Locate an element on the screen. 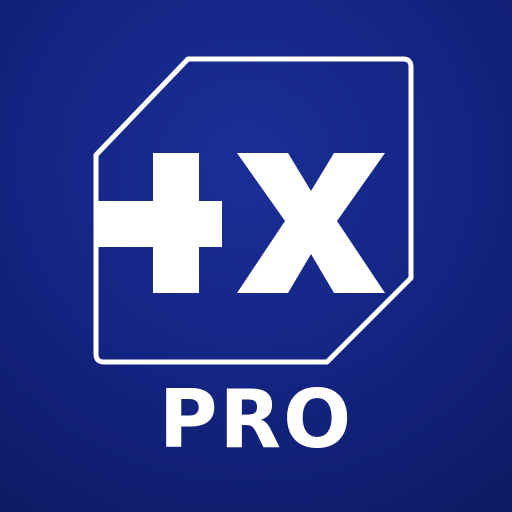 This screenshot has height=512, width=512. plus-vertical-bar is located at coordinates (176, 223).